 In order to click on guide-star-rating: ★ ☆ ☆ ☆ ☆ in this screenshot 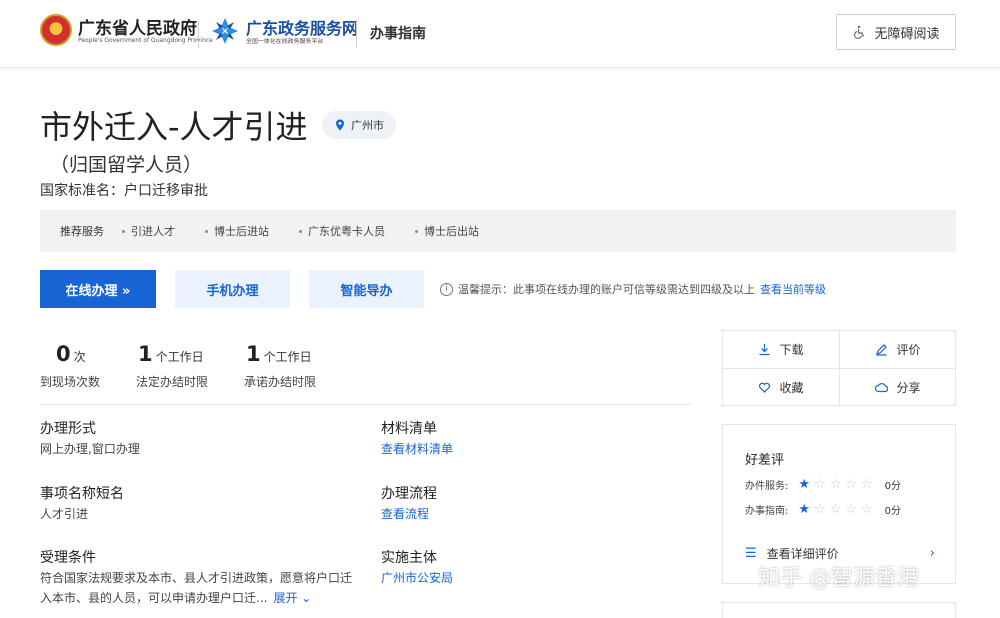, I will do `click(835, 509)`.